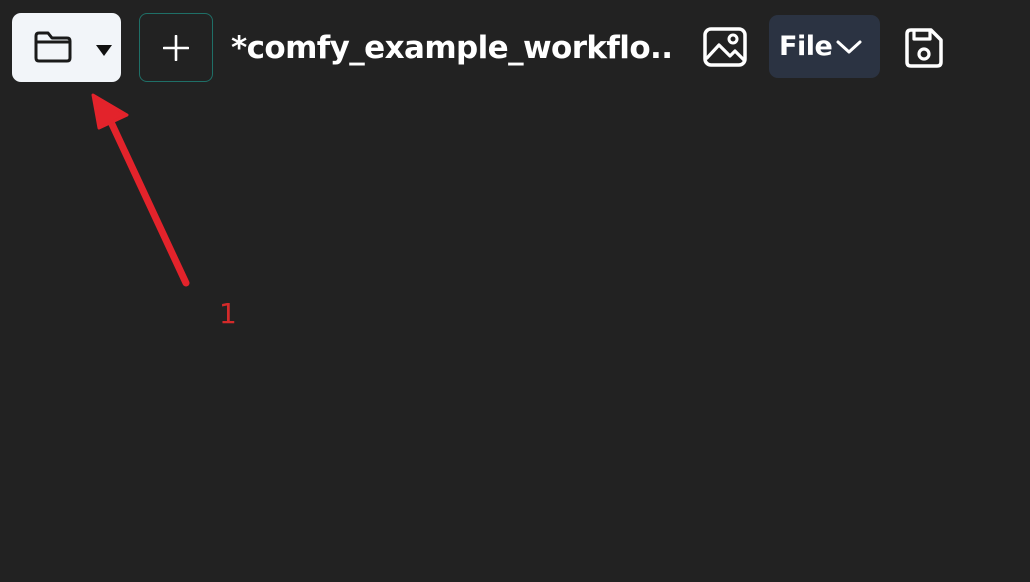 The width and height of the screenshot is (1030, 582). Describe the element at coordinates (53, 47) in the screenshot. I see `folder-icon` at that location.